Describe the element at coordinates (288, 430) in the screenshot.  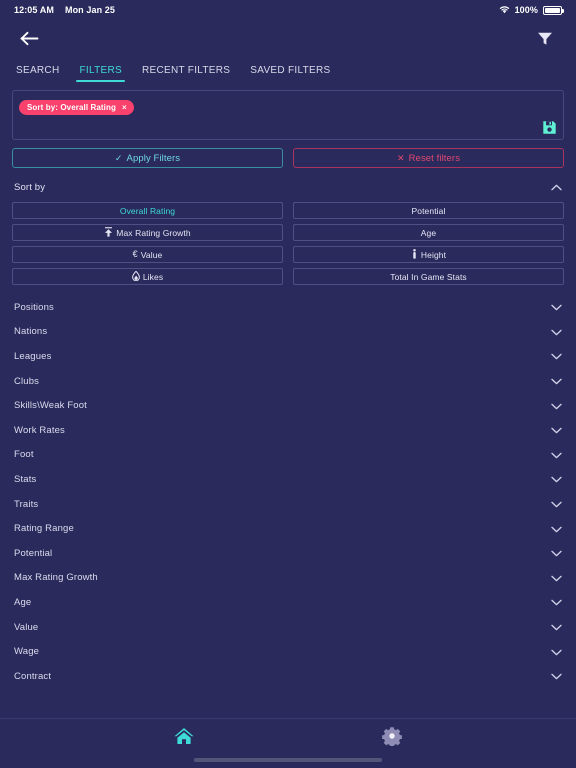
I see `filter-section-work-rates: Work Rates` at that location.